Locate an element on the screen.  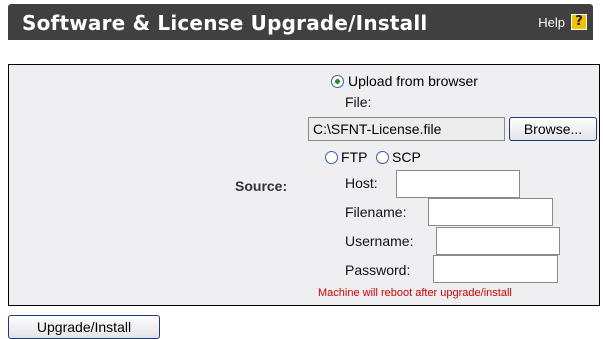
filename-label: Filename: is located at coordinates (376, 212).